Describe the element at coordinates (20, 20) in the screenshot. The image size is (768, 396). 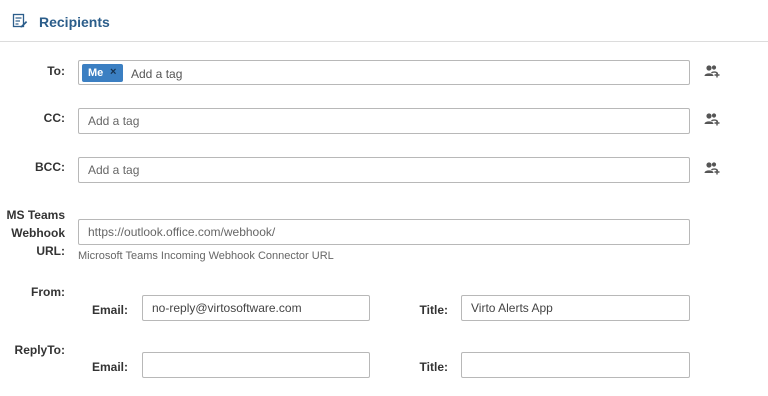
I see `edit-list-icon` at that location.